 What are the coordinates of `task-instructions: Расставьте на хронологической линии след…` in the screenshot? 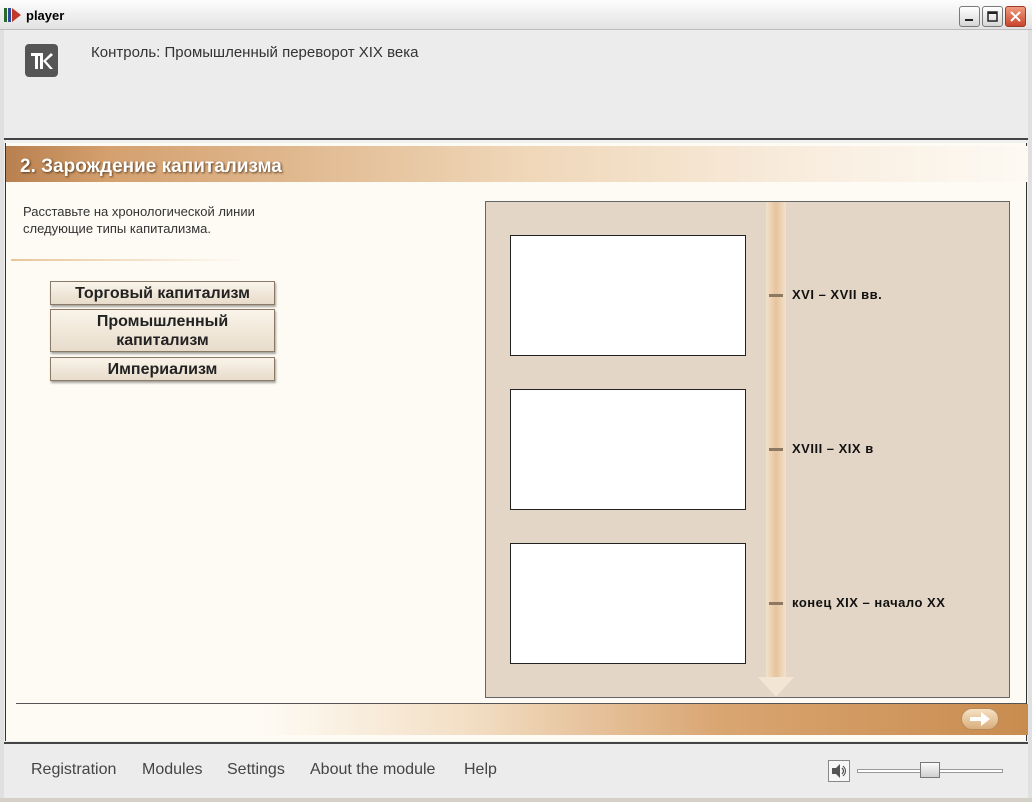 It's located at (139, 220).